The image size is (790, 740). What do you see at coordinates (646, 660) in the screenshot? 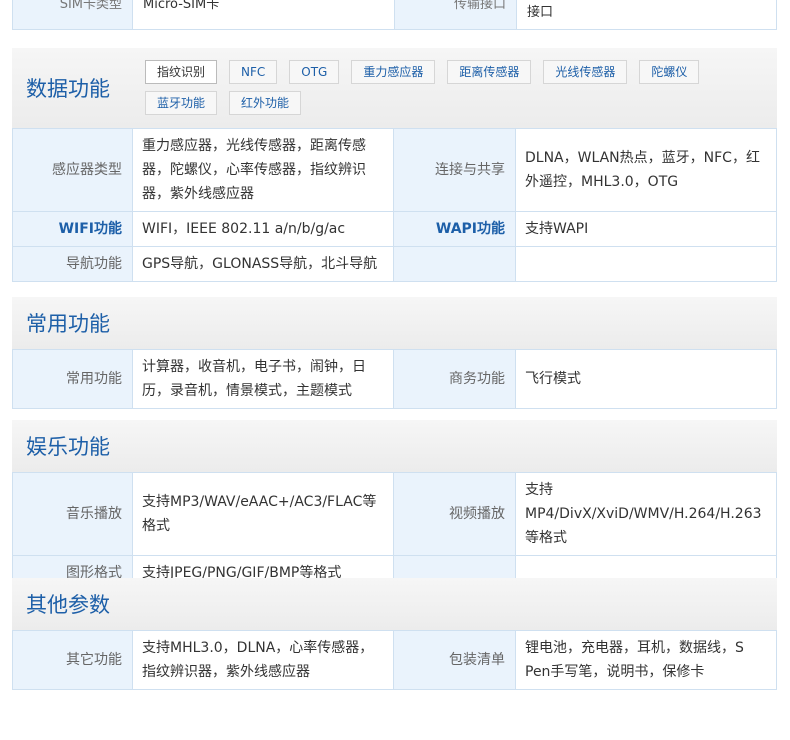
I see `spec-value: 锂电池，充电器，耳机，数据线，S Pen手写笔，说明书，保修卡` at bounding box center [646, 660].